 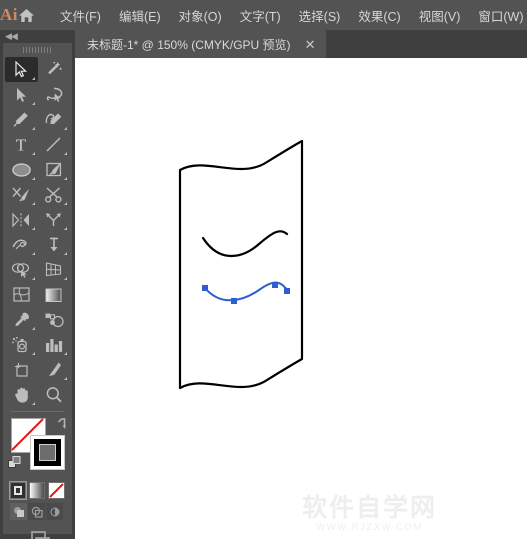 I want to click on tool-zoom, so click(x=54, y=394).